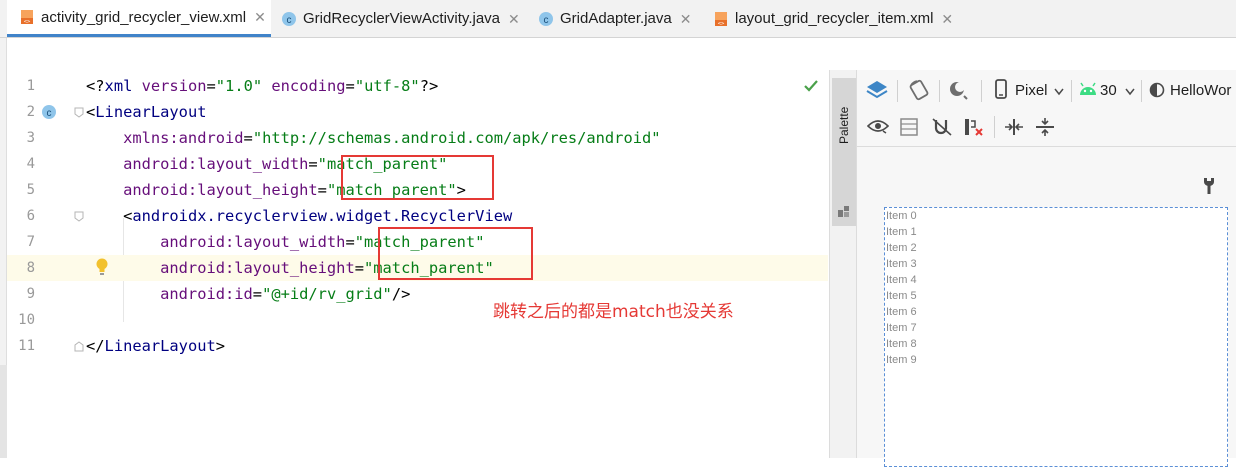 Image resolution: width=1236 pixels, height=467 pixels. Describe the element at coordinates (1031, 90) in the screenshot. I see `device-selector: Pixel` at that location.